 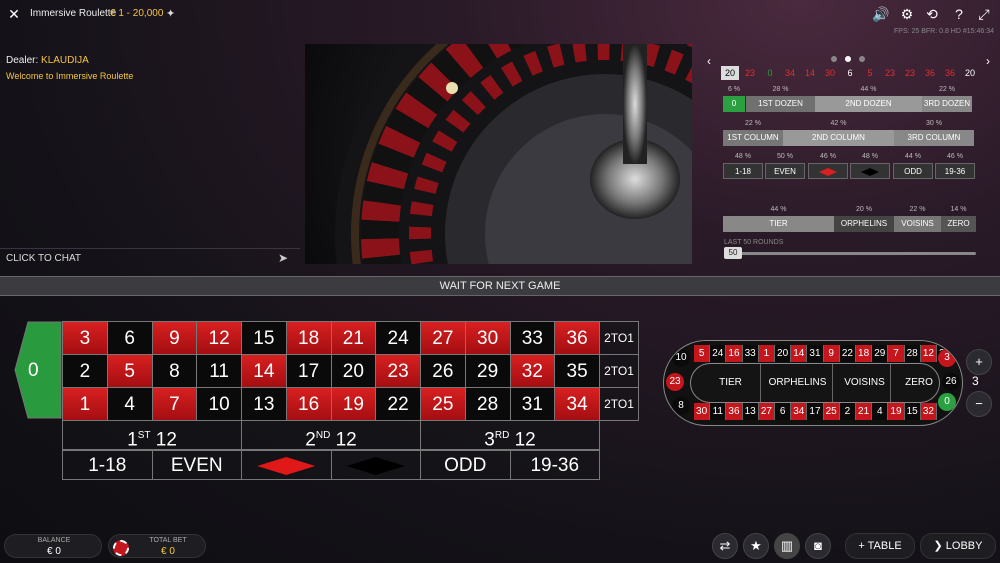 I want to click on racetrack-number: 8, so click(x=681, y=406).